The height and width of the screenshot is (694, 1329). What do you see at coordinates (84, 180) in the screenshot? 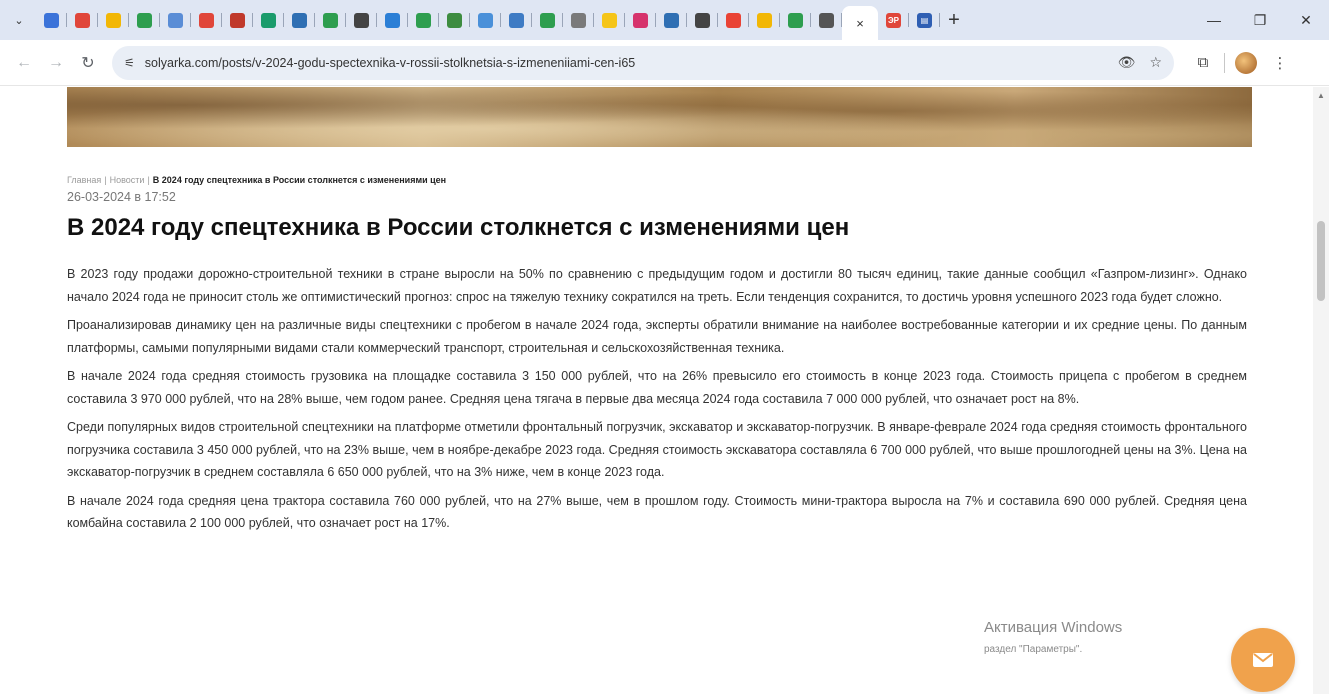
I see `breadcrumb-home-link: Главная` at bounding box center [84, 180].